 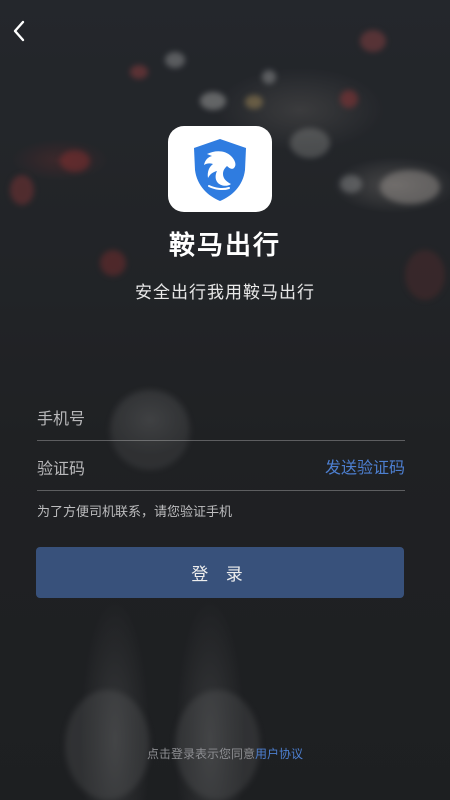 What do you see at coordinates (279, 754) in the screenshot?
I see `user-agreement-link: 用户协议` at bounding box center [279, 754].